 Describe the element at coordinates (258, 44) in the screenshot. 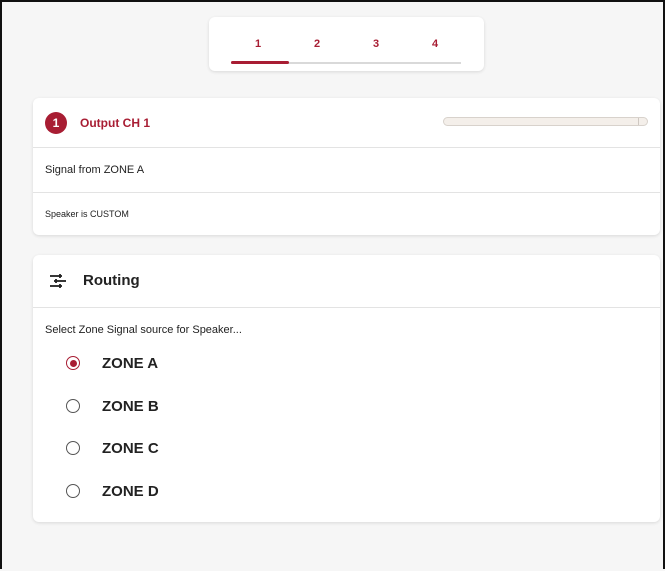

I see `step-1: 1` at that location.